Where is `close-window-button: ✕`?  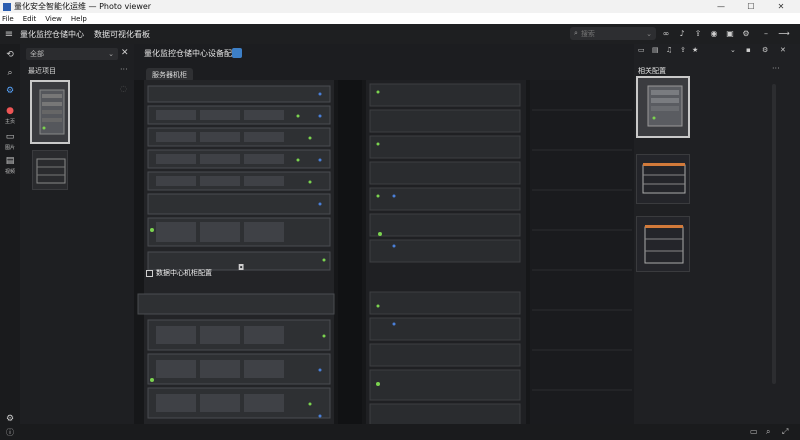
close-window-button: ✕ is located at coordinates (781, 6).